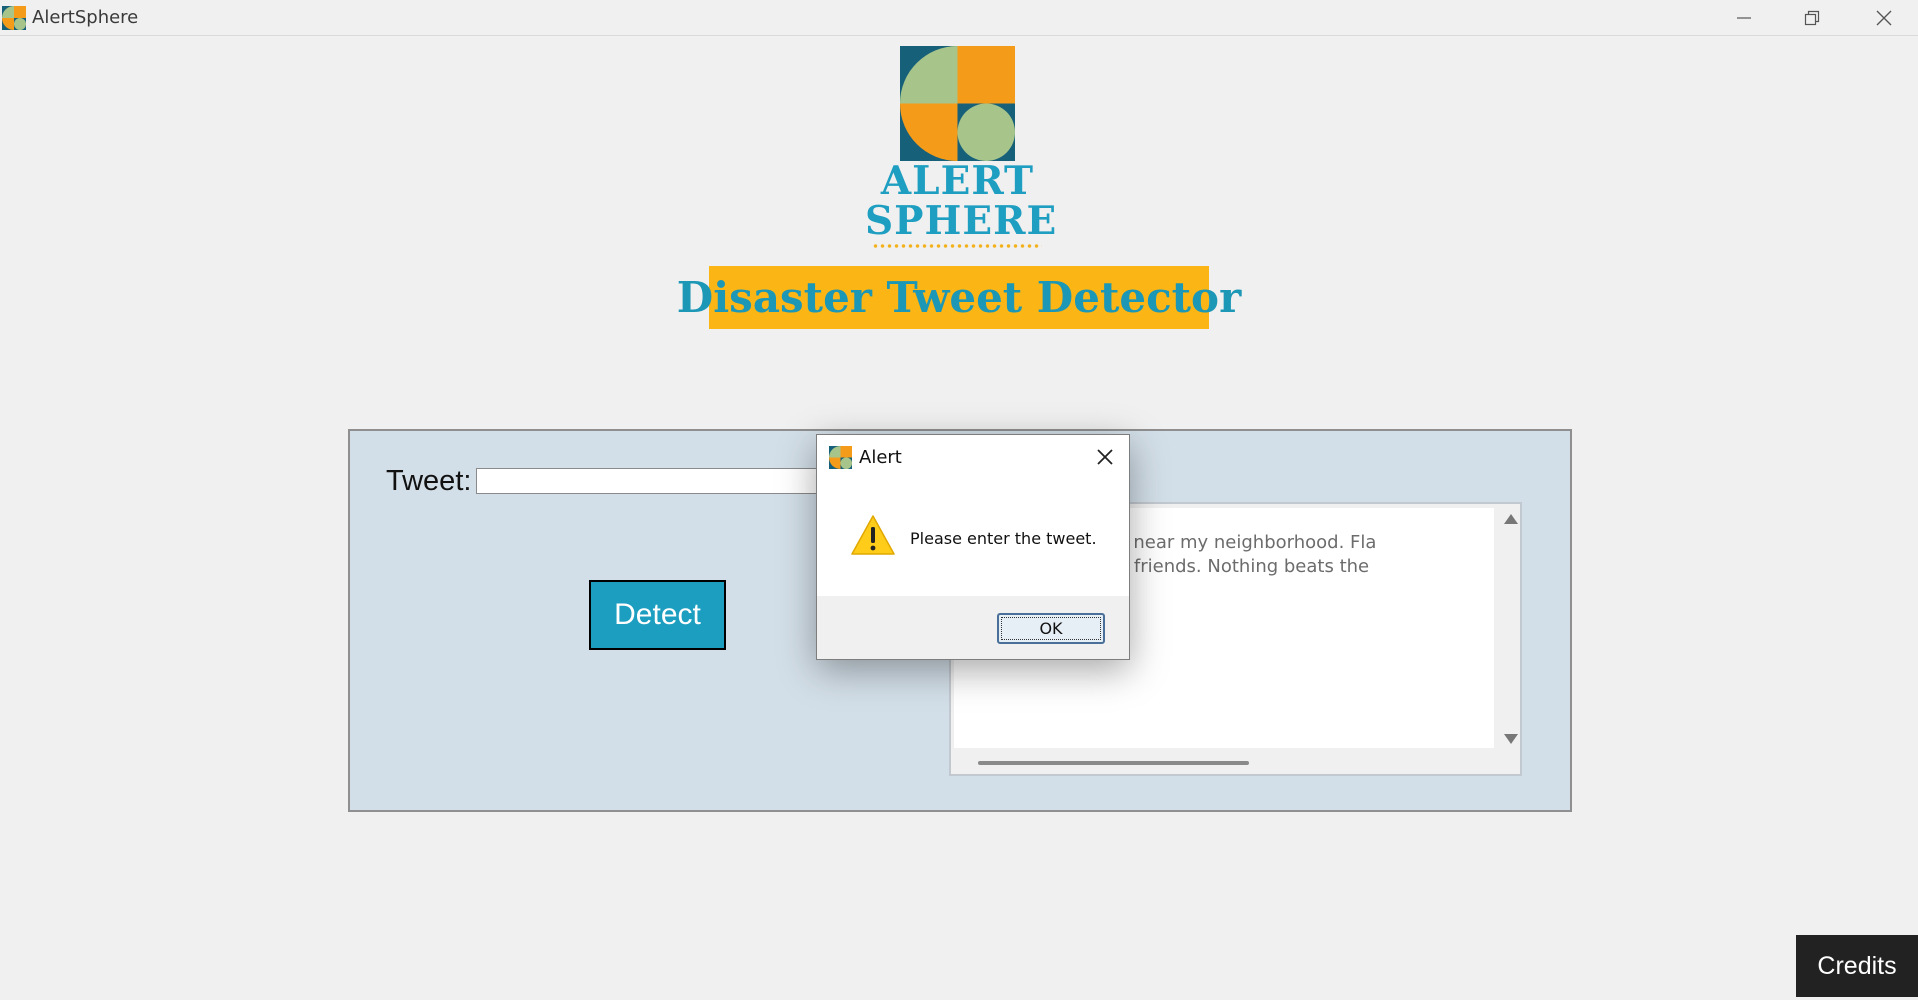  What do you see at coordinates (1857, 966) in the screenshot?
I see `credits-button: Credits` at bounding box center [1857, 966].